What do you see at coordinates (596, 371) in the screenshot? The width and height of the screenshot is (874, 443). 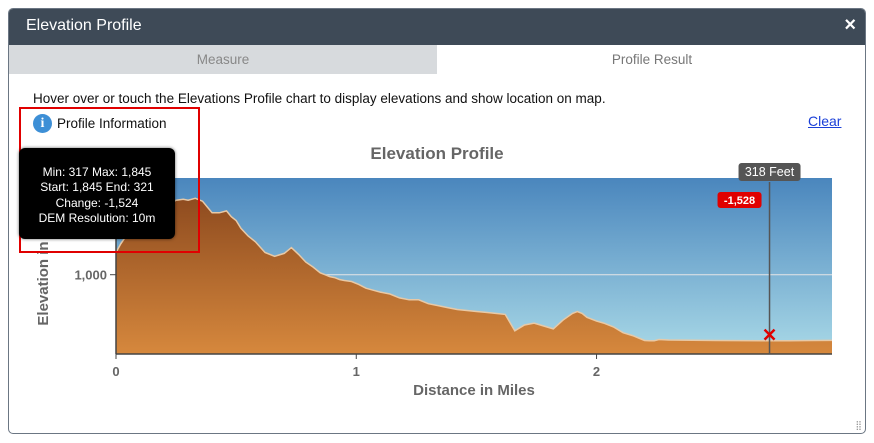 I see `x-tick-label: 2` at bounding box center [596, 371].